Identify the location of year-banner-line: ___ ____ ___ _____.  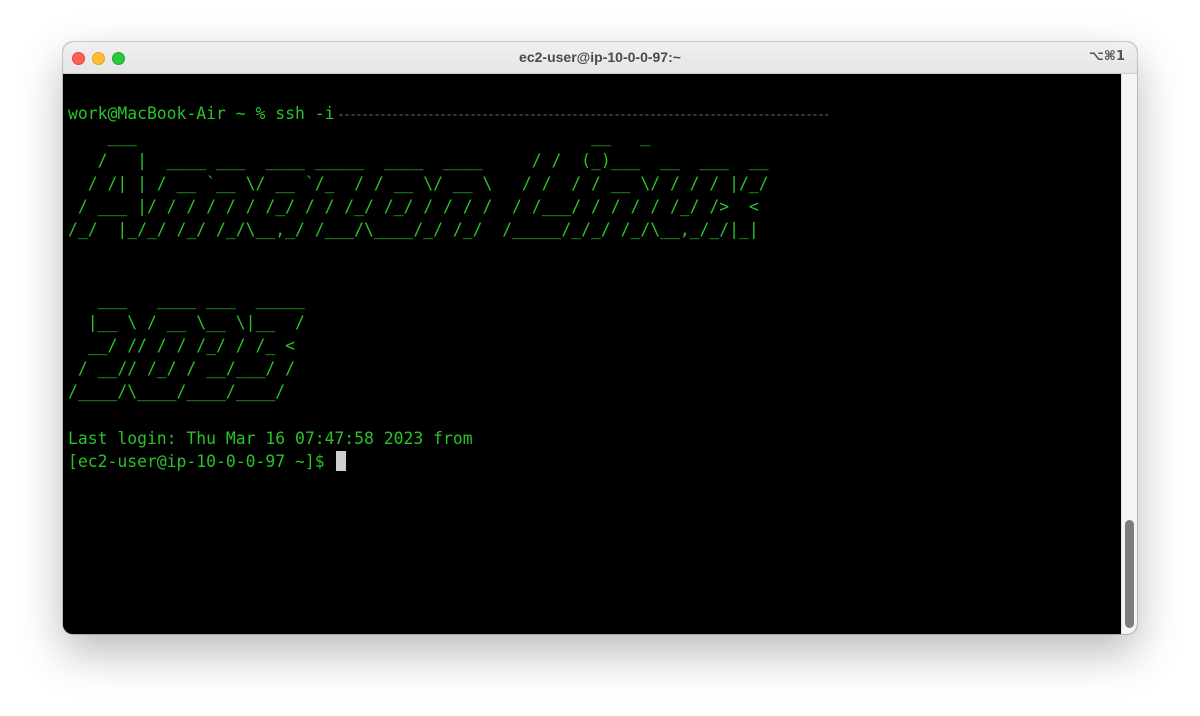
(186, 299).